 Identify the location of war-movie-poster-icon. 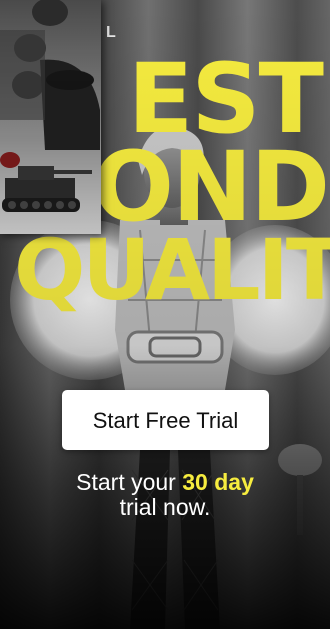
(50, 117).